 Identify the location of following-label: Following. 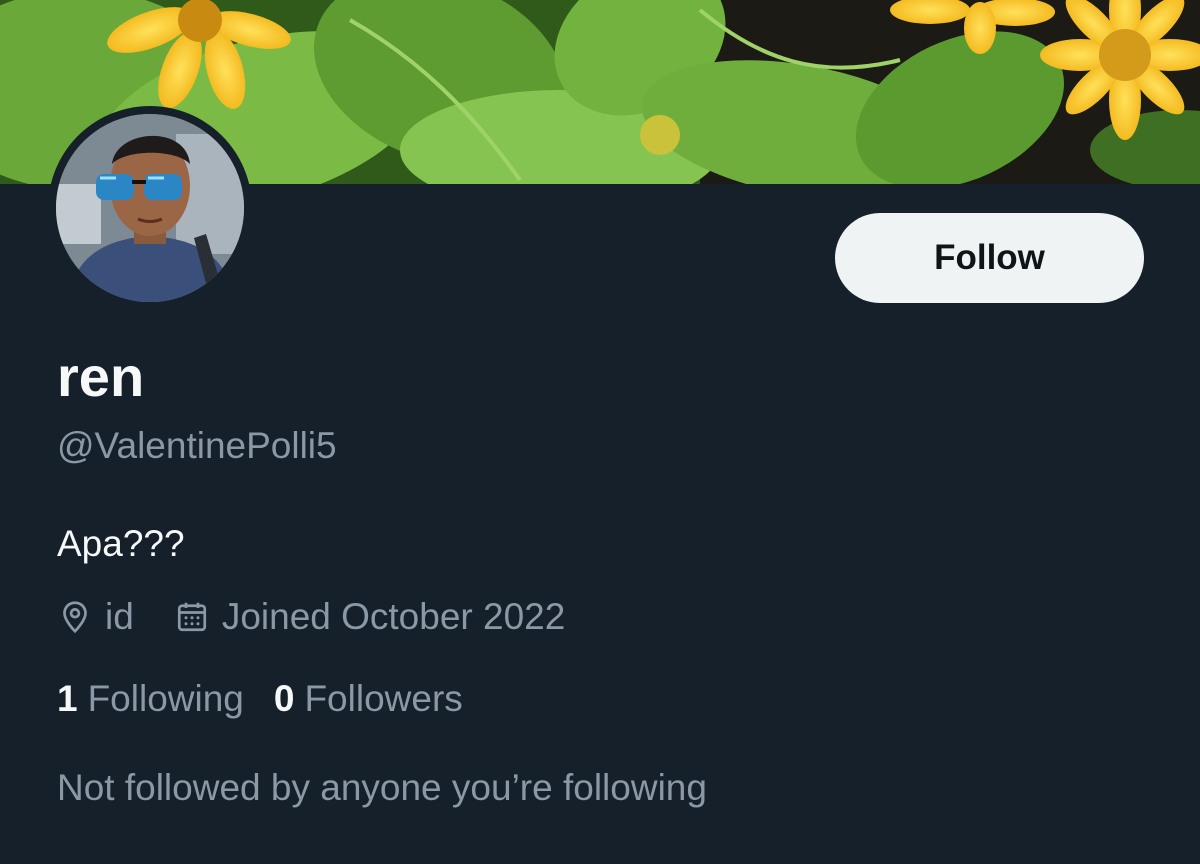
(165, 698).